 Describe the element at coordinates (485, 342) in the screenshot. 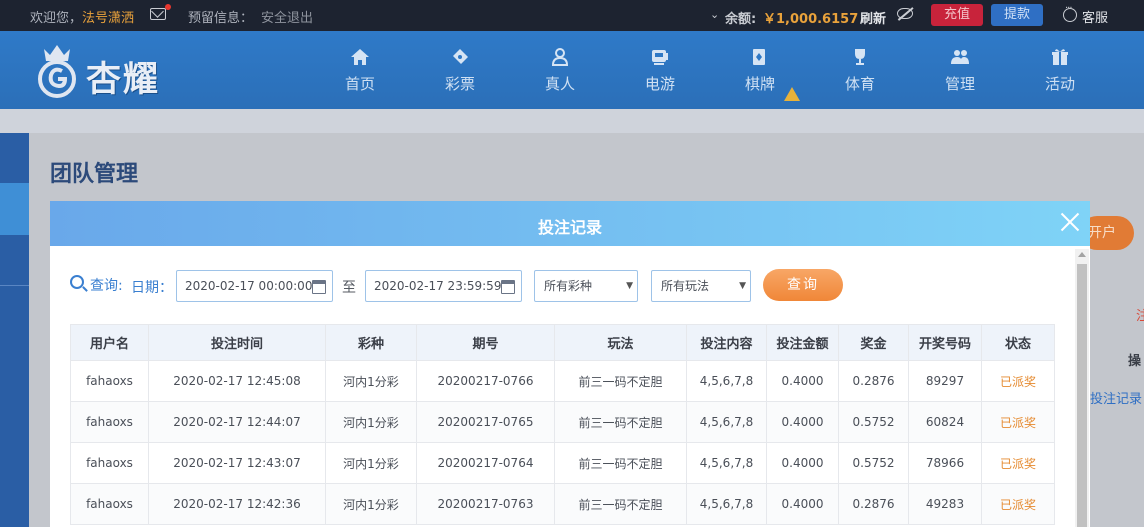

I see `header-issue: 期号` at that location.